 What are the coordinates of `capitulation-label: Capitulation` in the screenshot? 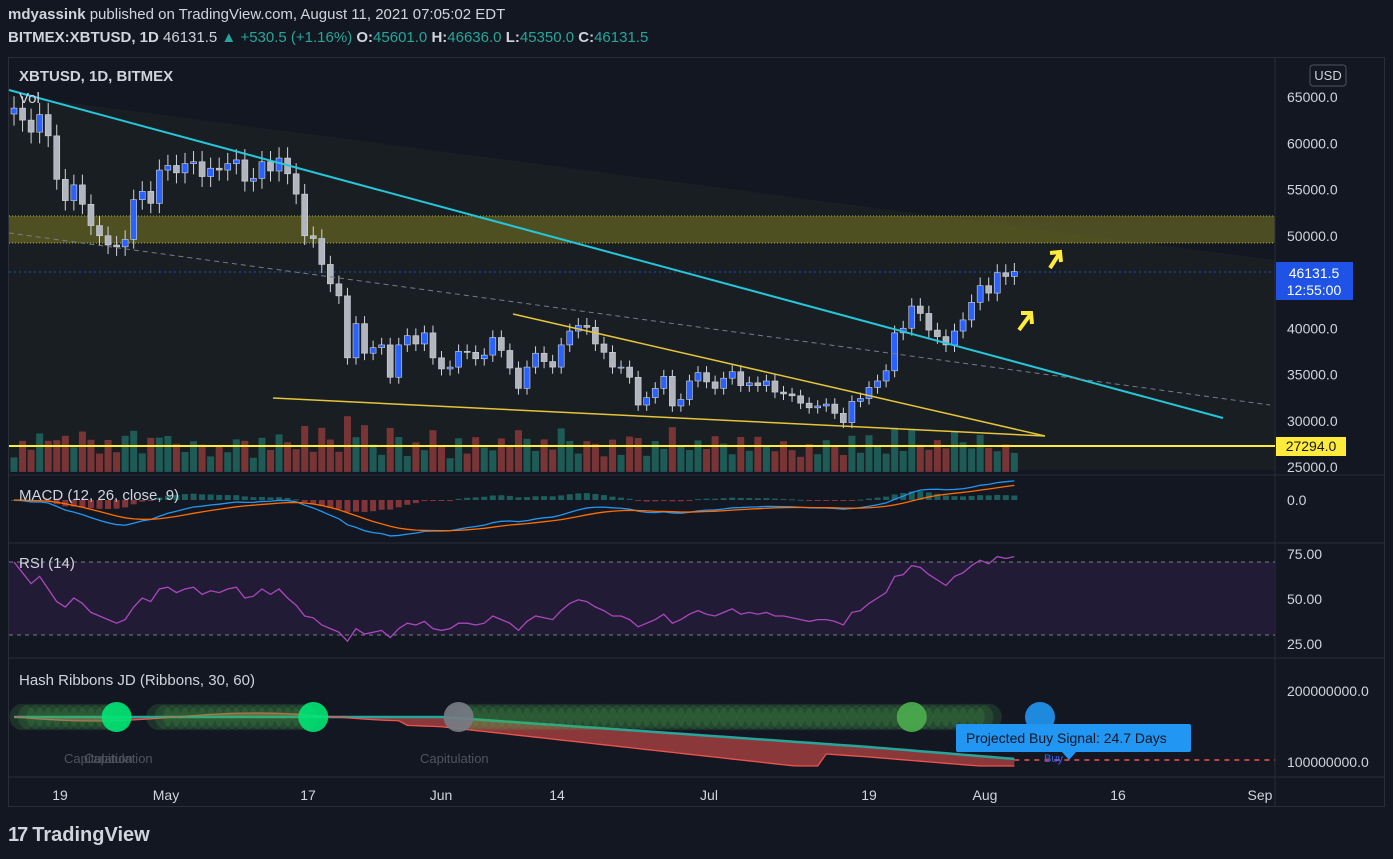 It's located at (118, 758).